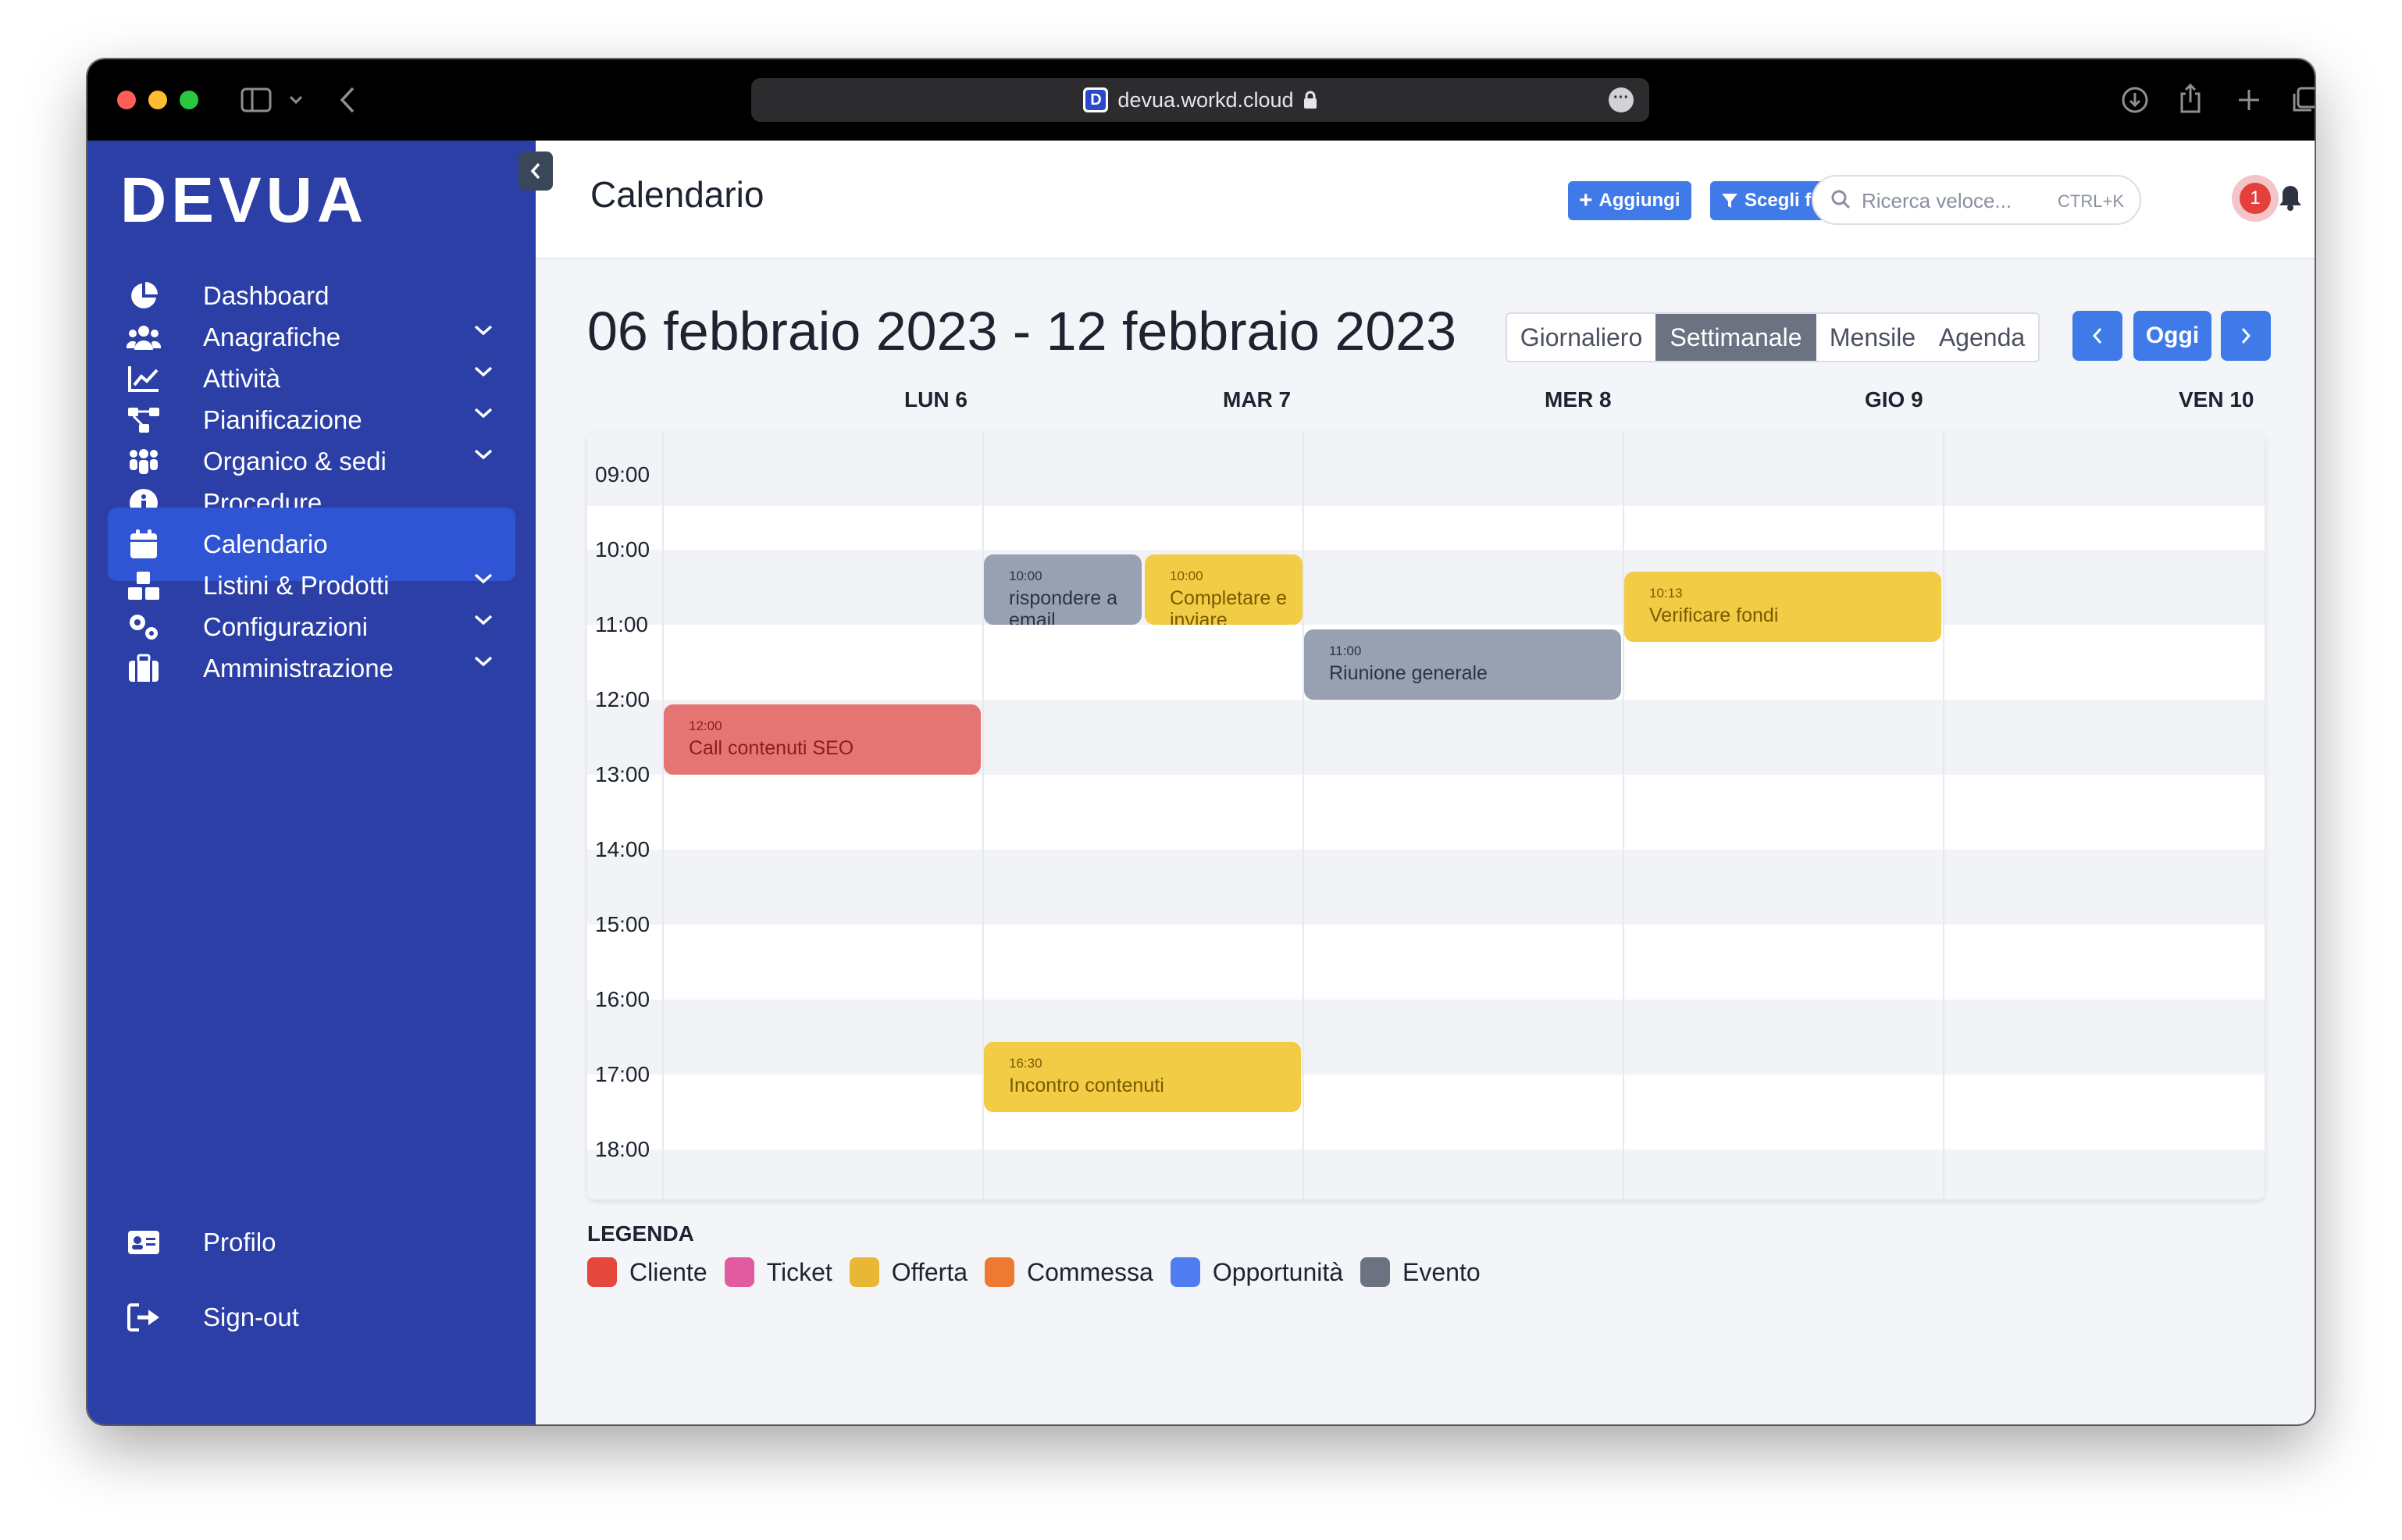 The image size is (2402, 1540). What do you see at coordinates (2190, 98) in the screenshot?
I see `share-icon` at bounding box center [2190, 98].